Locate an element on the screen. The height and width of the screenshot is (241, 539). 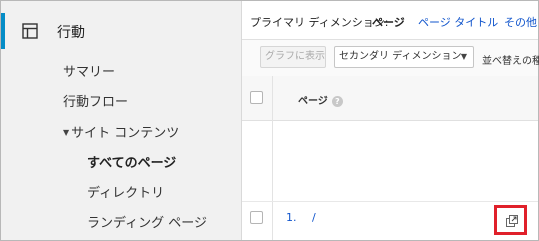
secondary-dimension-dropdown: セカンダリ ディメンション ▼ is located at coordinates (404, 57).